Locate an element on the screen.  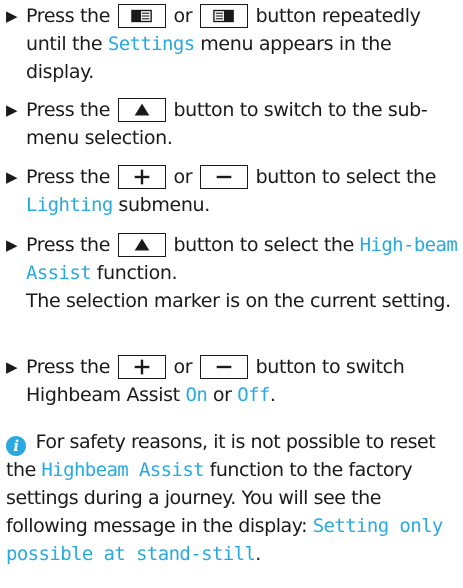
keyword-on: On is located at coordinates (196, 395).